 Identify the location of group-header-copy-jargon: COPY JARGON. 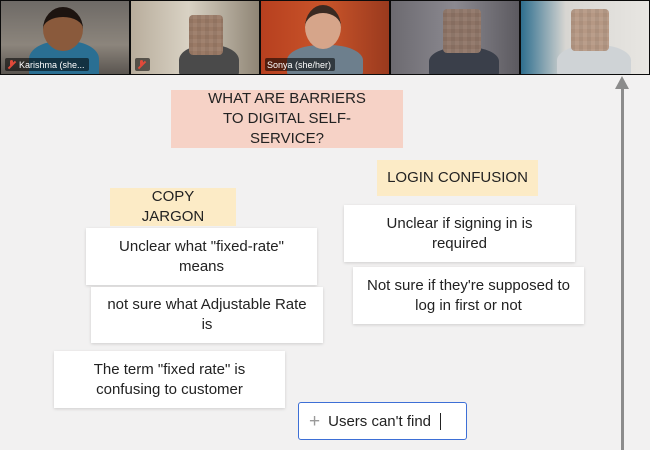
(173, 207).